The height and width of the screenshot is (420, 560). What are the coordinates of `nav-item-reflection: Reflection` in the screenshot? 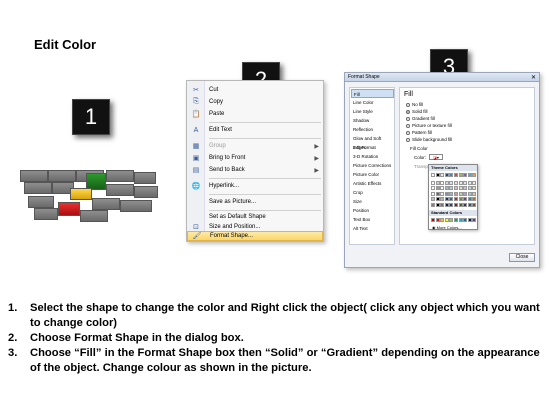 It's located at (372, 129).